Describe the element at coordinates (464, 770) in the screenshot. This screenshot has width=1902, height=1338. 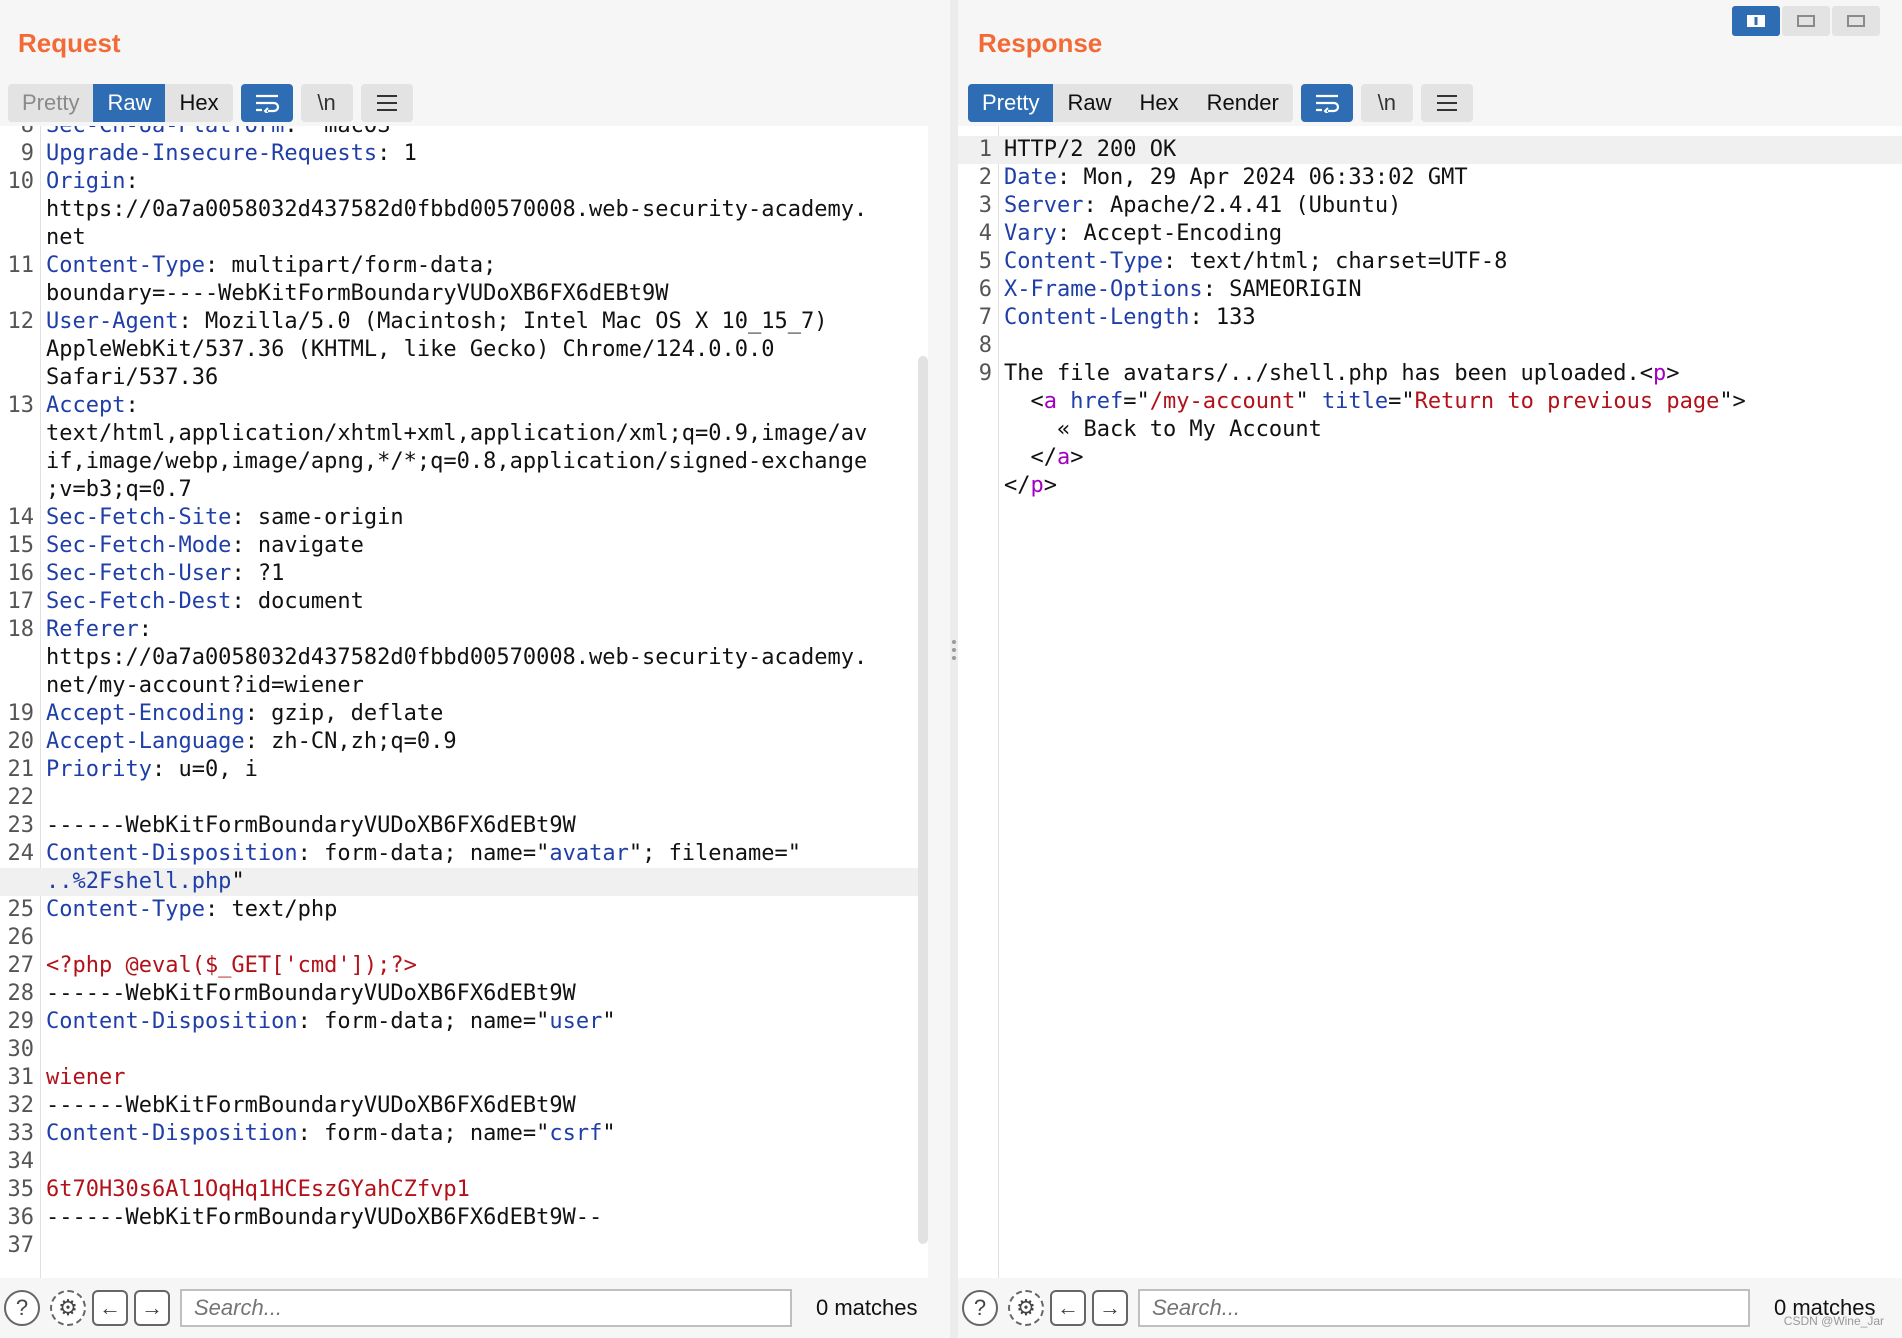
I see `code-line: 21 Priority: u=0, i` at that location.